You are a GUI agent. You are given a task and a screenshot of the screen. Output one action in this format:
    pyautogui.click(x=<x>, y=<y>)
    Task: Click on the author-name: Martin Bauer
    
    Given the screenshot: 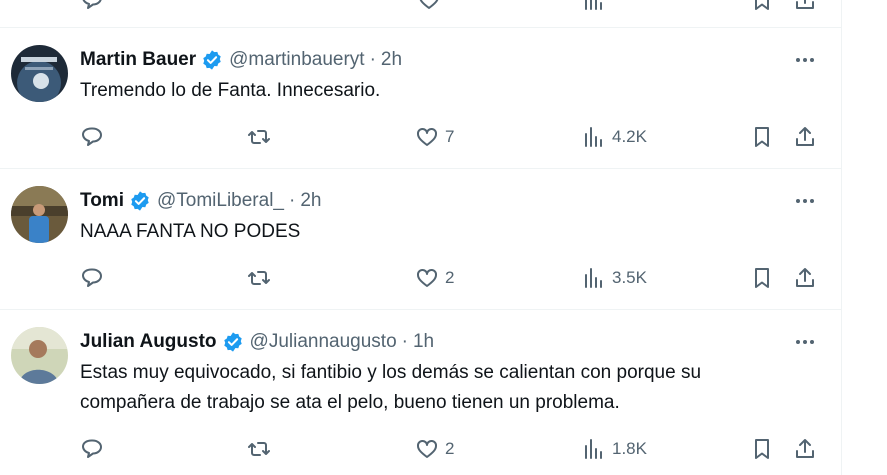 What is the action you would take?
    pyautogui.click(x=138, y=60)
    